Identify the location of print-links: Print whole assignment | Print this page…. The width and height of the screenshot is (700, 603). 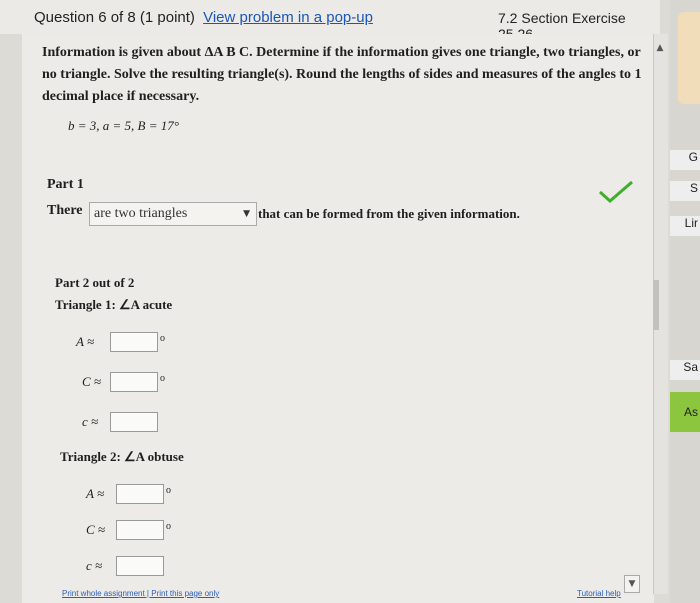
(140, 593).